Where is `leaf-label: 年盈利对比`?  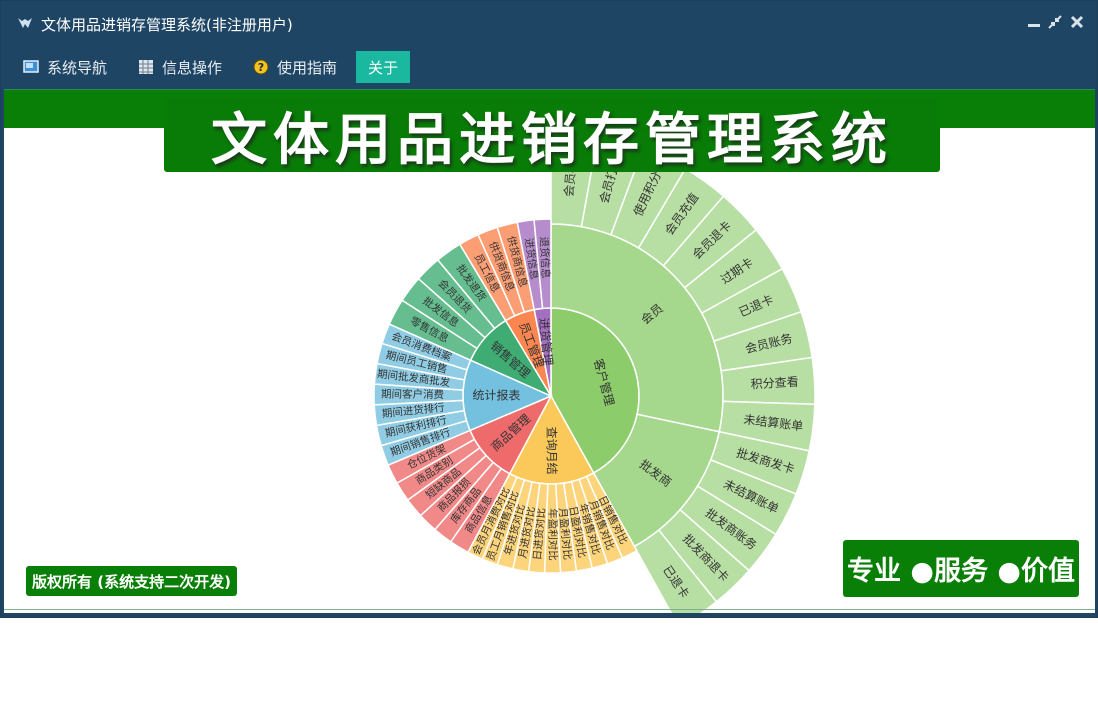 leaf-label: 年盈利对比 is located at coordinates (552, 534).